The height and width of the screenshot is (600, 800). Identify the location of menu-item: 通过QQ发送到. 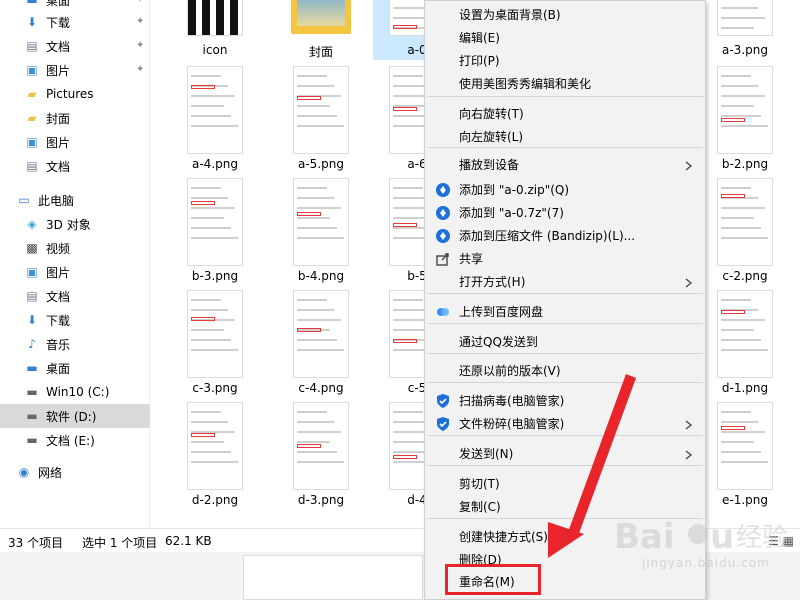
(565, 341).